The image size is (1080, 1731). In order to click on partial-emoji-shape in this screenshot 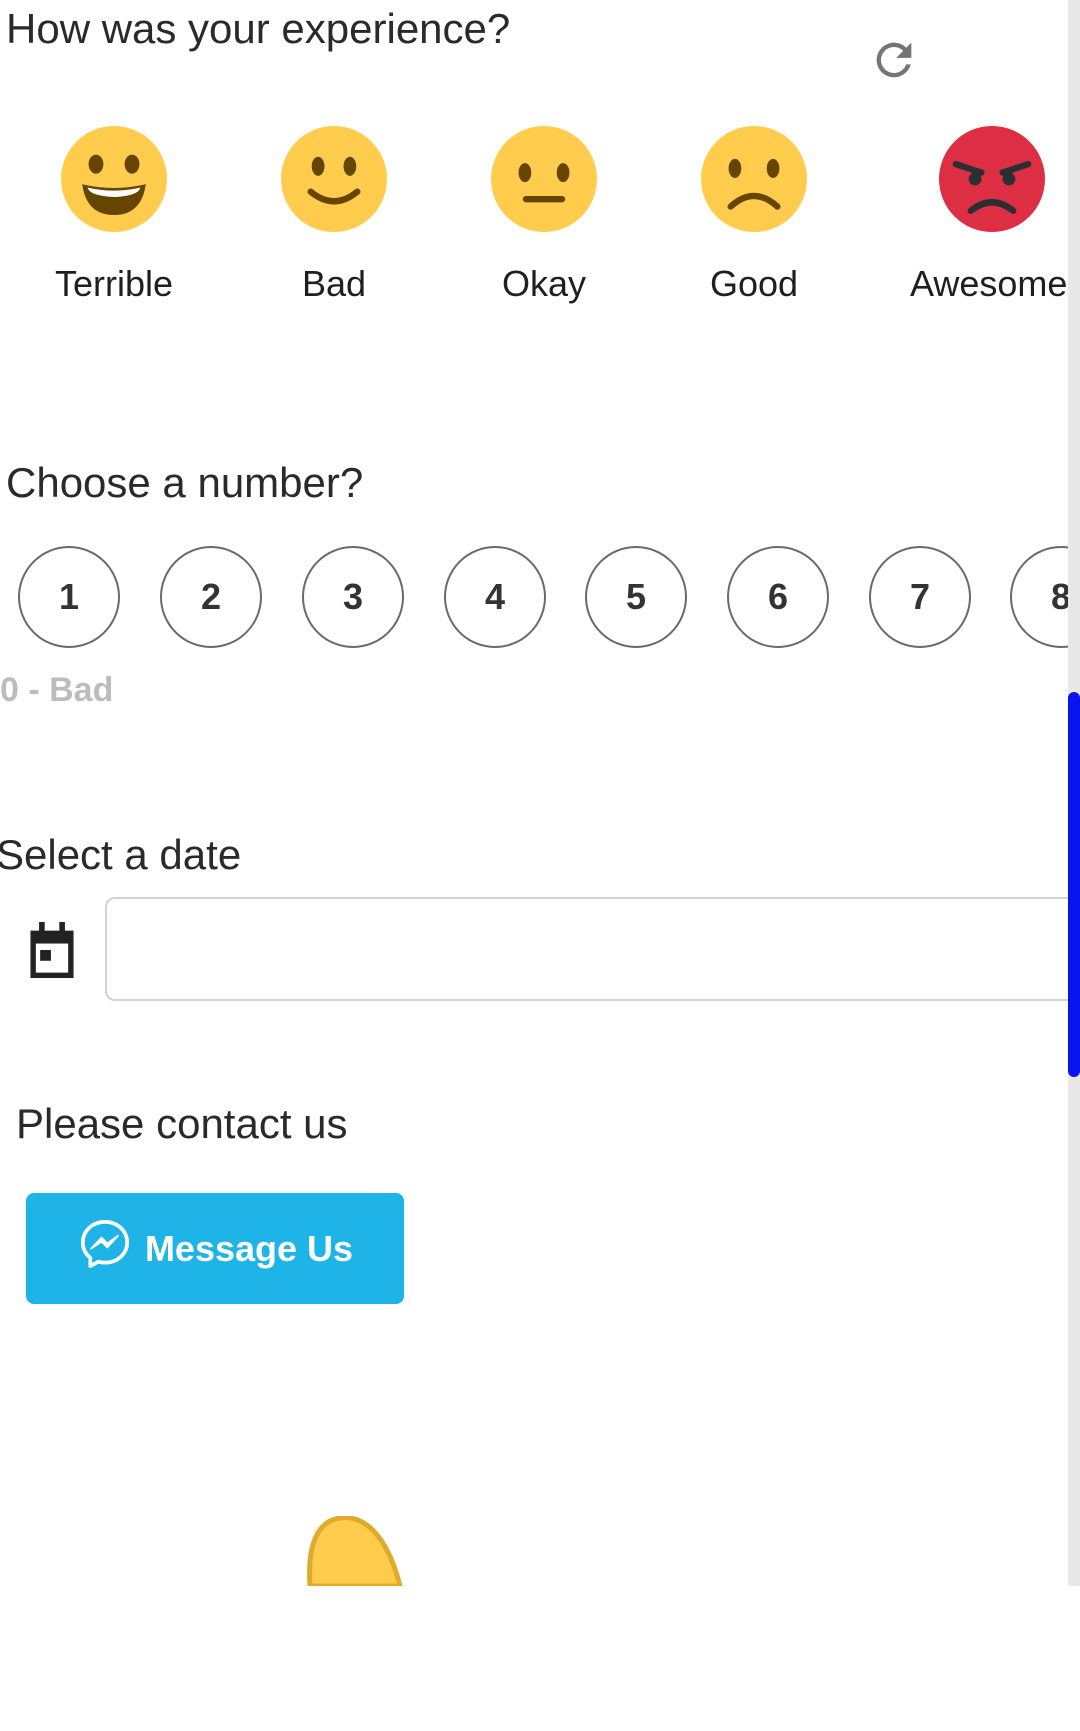, I will do `click(355, 1551)`.